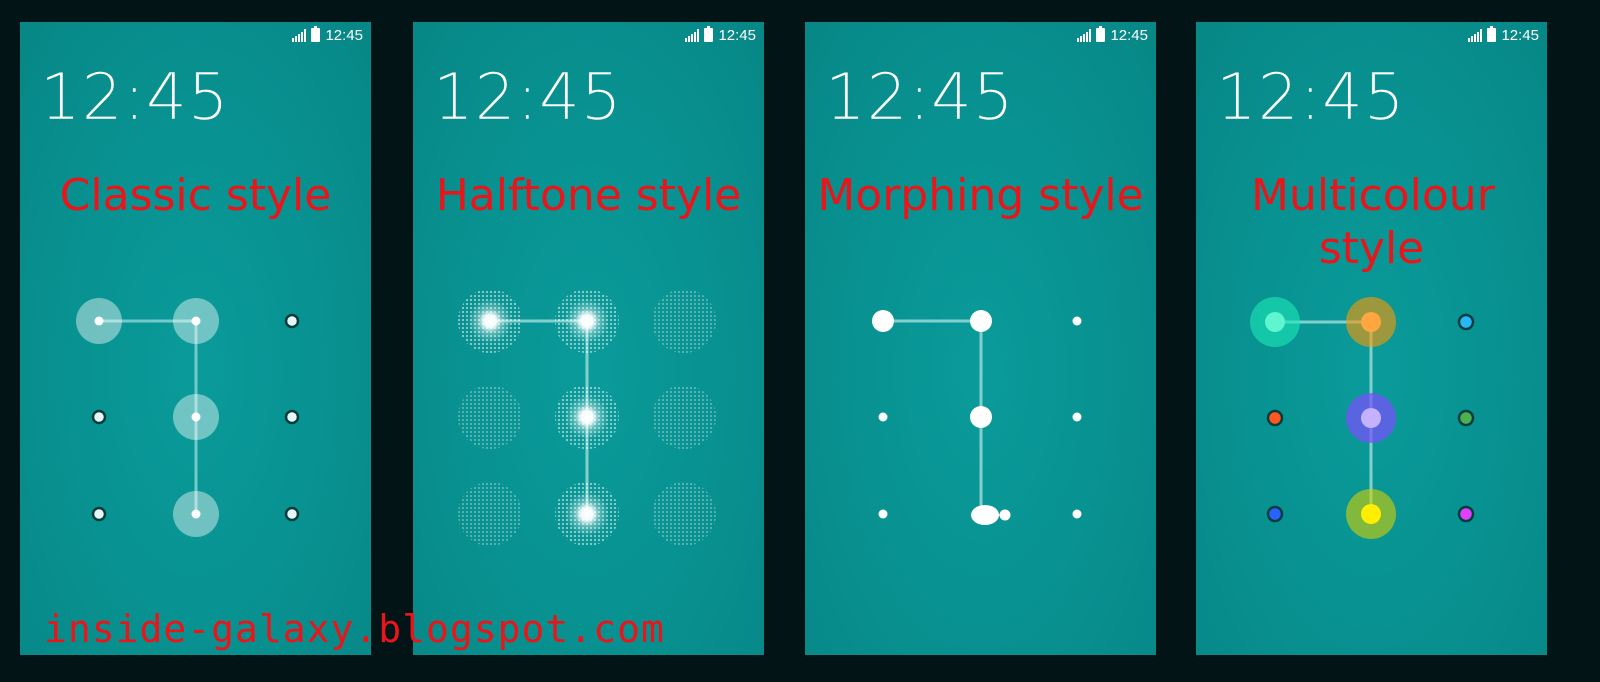 This screenshot has height=682, width=1600. Describe the element at coordinates (933, 416) in the screenshot. I see `pattern-path` at that location.